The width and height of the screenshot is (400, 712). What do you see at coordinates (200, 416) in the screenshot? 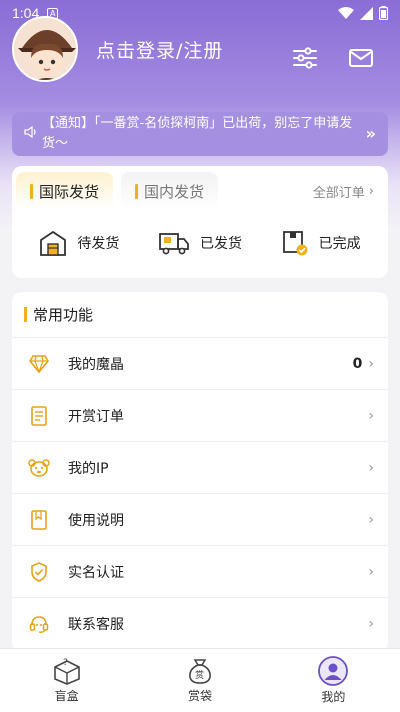
I see `menu-item-prize-orders: 开赏订单 ›` at bounding box center [200, 416].